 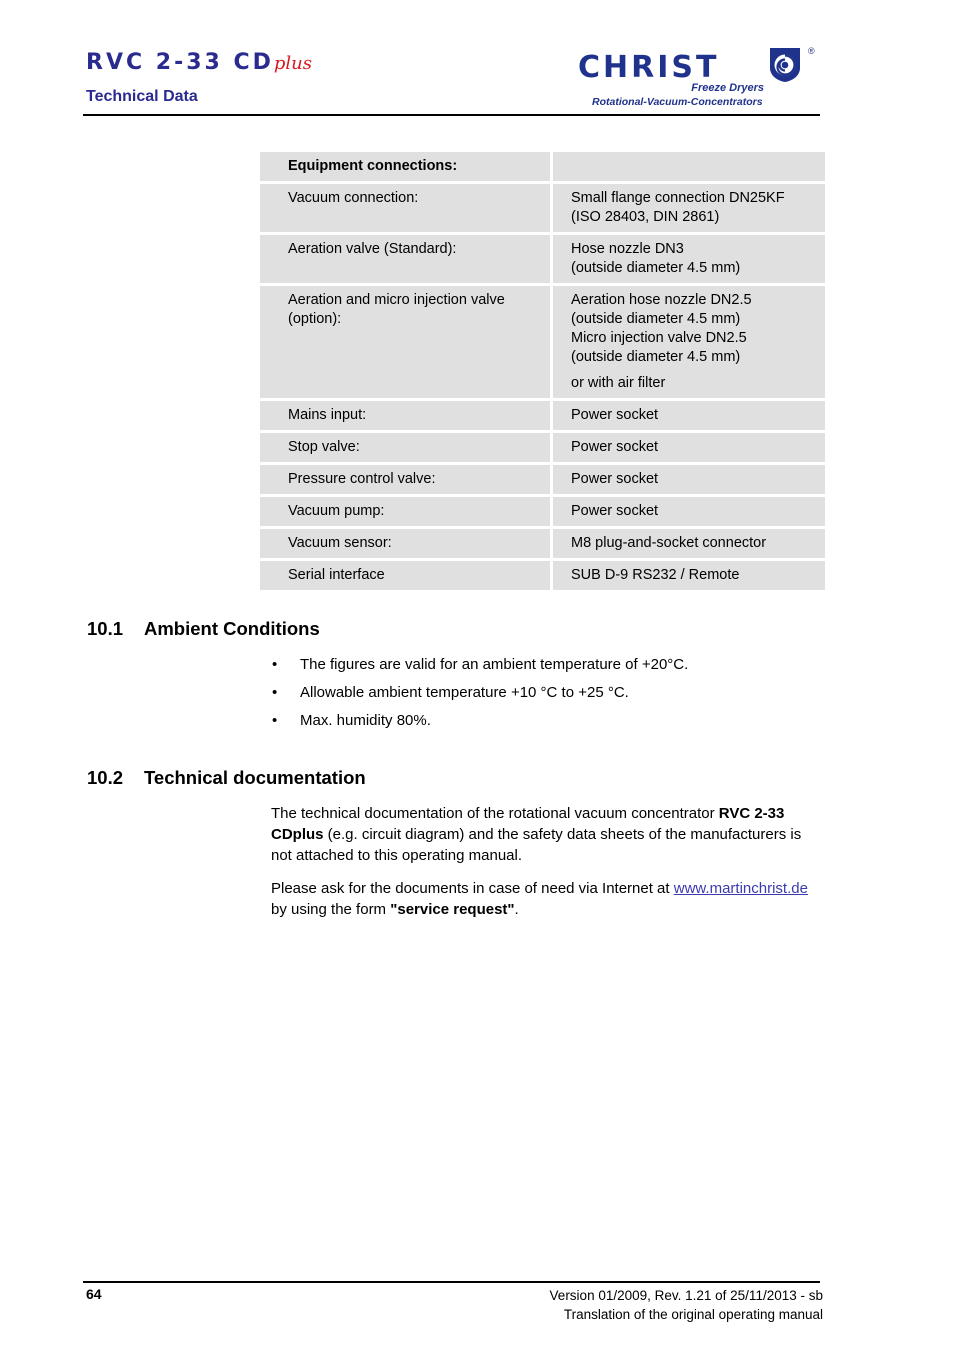 I want to click on logo-tagline-freeze-dryers: Freeze Dryers, so click(x=727, y=88).